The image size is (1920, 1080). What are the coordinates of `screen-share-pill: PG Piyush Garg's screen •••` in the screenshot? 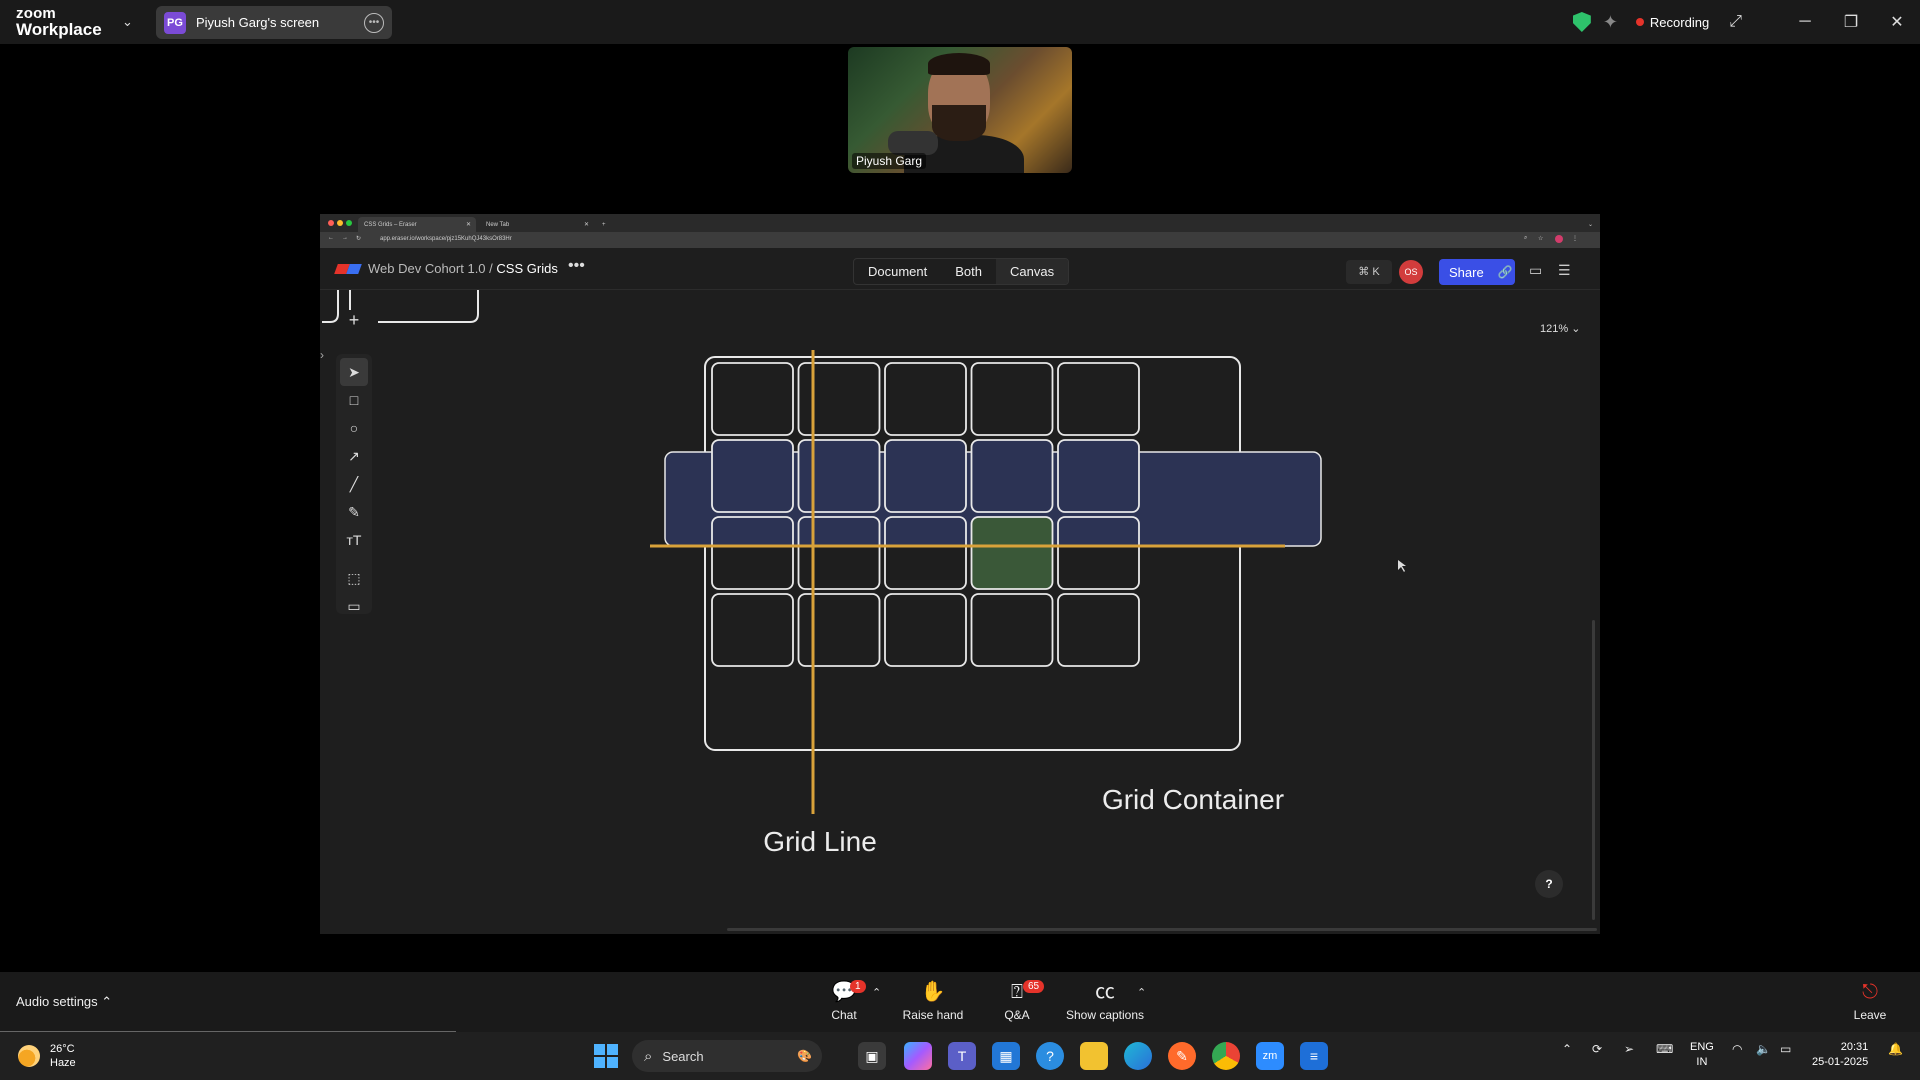 It's located at (274, 22).